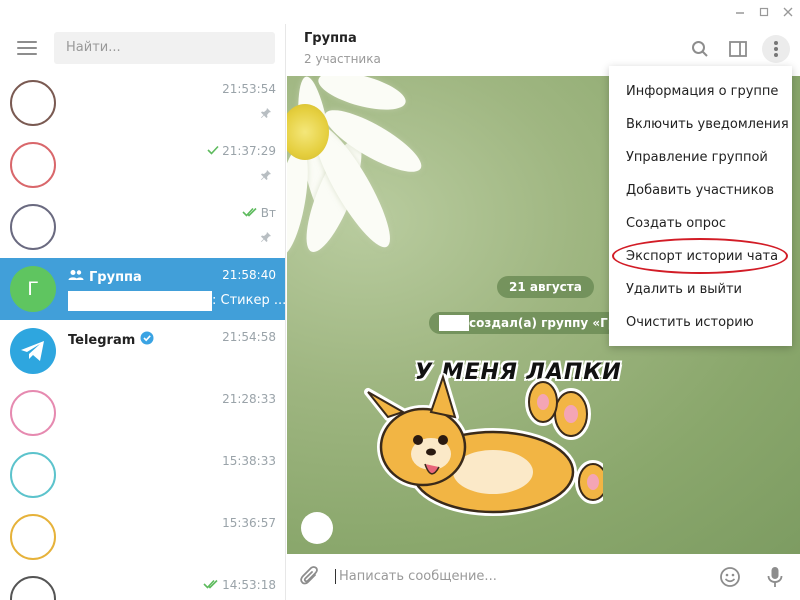  I want to click on chat-item: 15:38:33, so click(142, 475).